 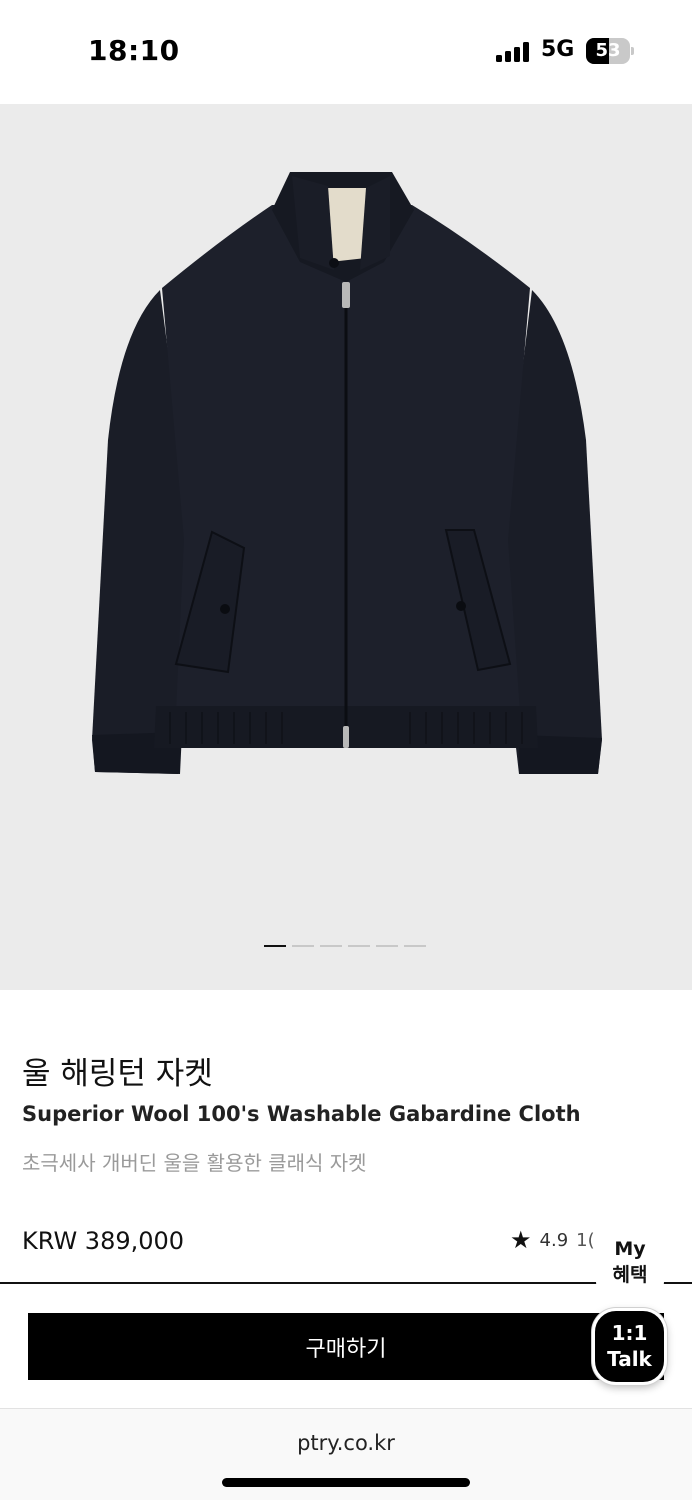 I want to click on talk-label-line1: 1:1, so click(x=629, y=1333).